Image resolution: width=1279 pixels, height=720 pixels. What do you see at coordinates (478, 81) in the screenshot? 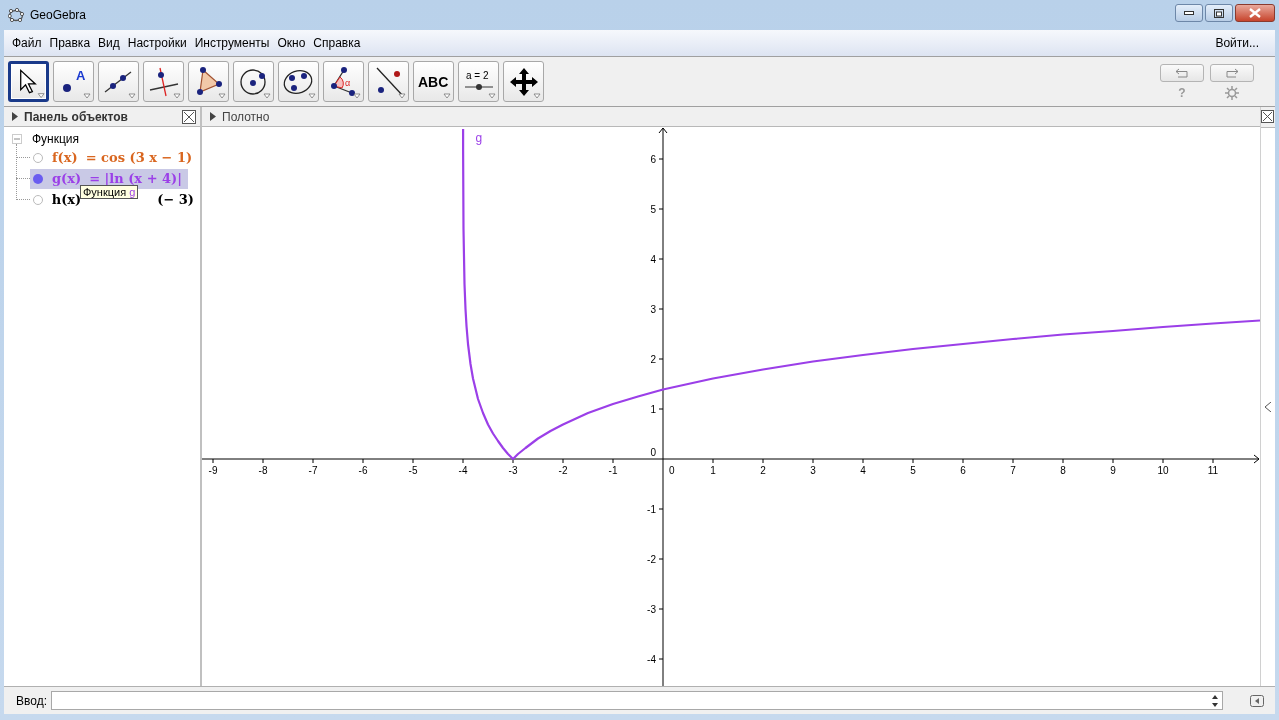
I see `tool-button: a = 2` at bounding box center [478, 81].